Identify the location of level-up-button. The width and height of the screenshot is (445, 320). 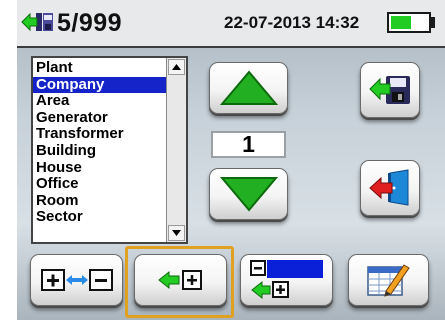
(248, 88).